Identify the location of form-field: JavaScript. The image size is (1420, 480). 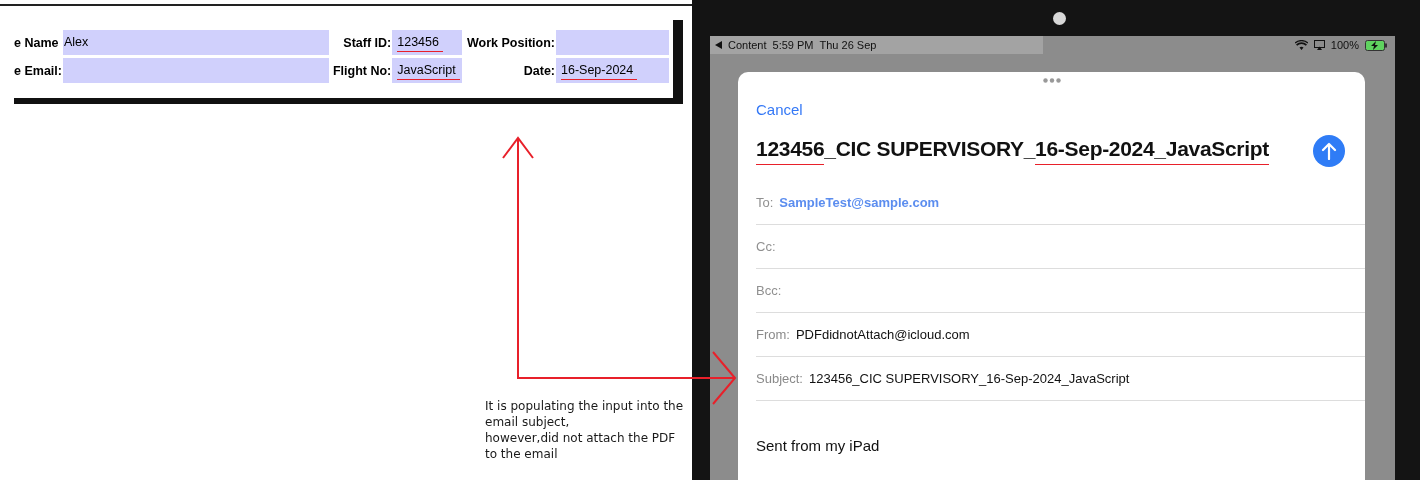
(427, 70).